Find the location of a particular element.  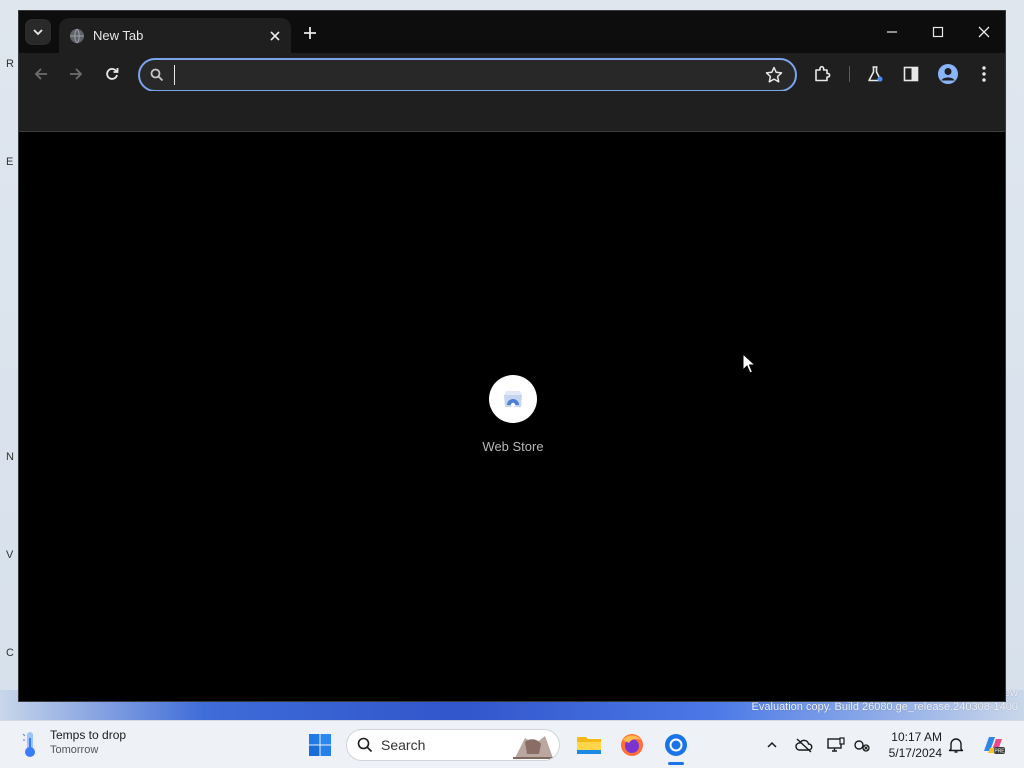

desktop-icon-label-peek: C is located at coordinates (10, 653).